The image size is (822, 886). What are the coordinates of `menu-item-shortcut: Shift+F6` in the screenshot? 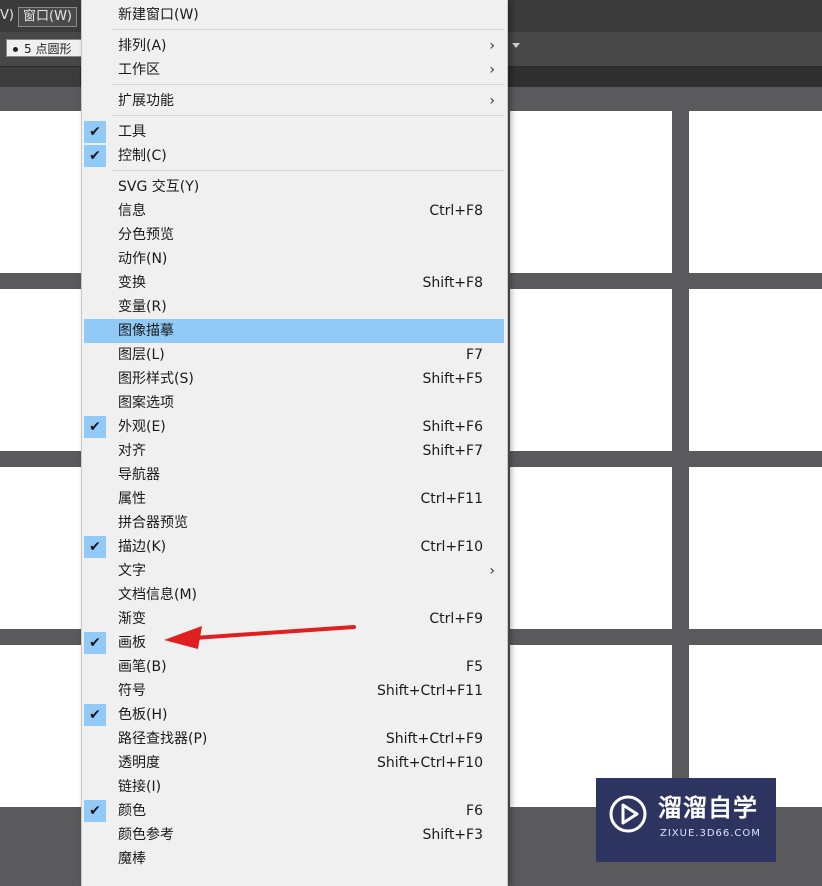 It's located at (452, 427).